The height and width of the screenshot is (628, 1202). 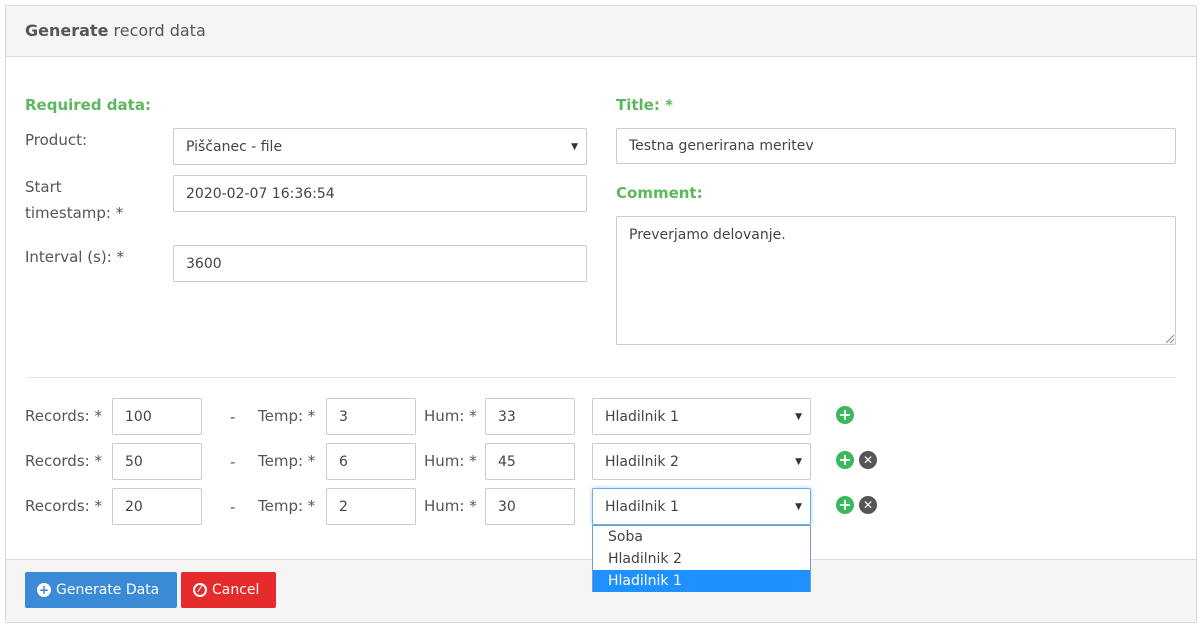 What do you see at coordinates (134, 506) in the screenshot?
I see `row-3-records-value: 20` at bounding box center [134, 506].